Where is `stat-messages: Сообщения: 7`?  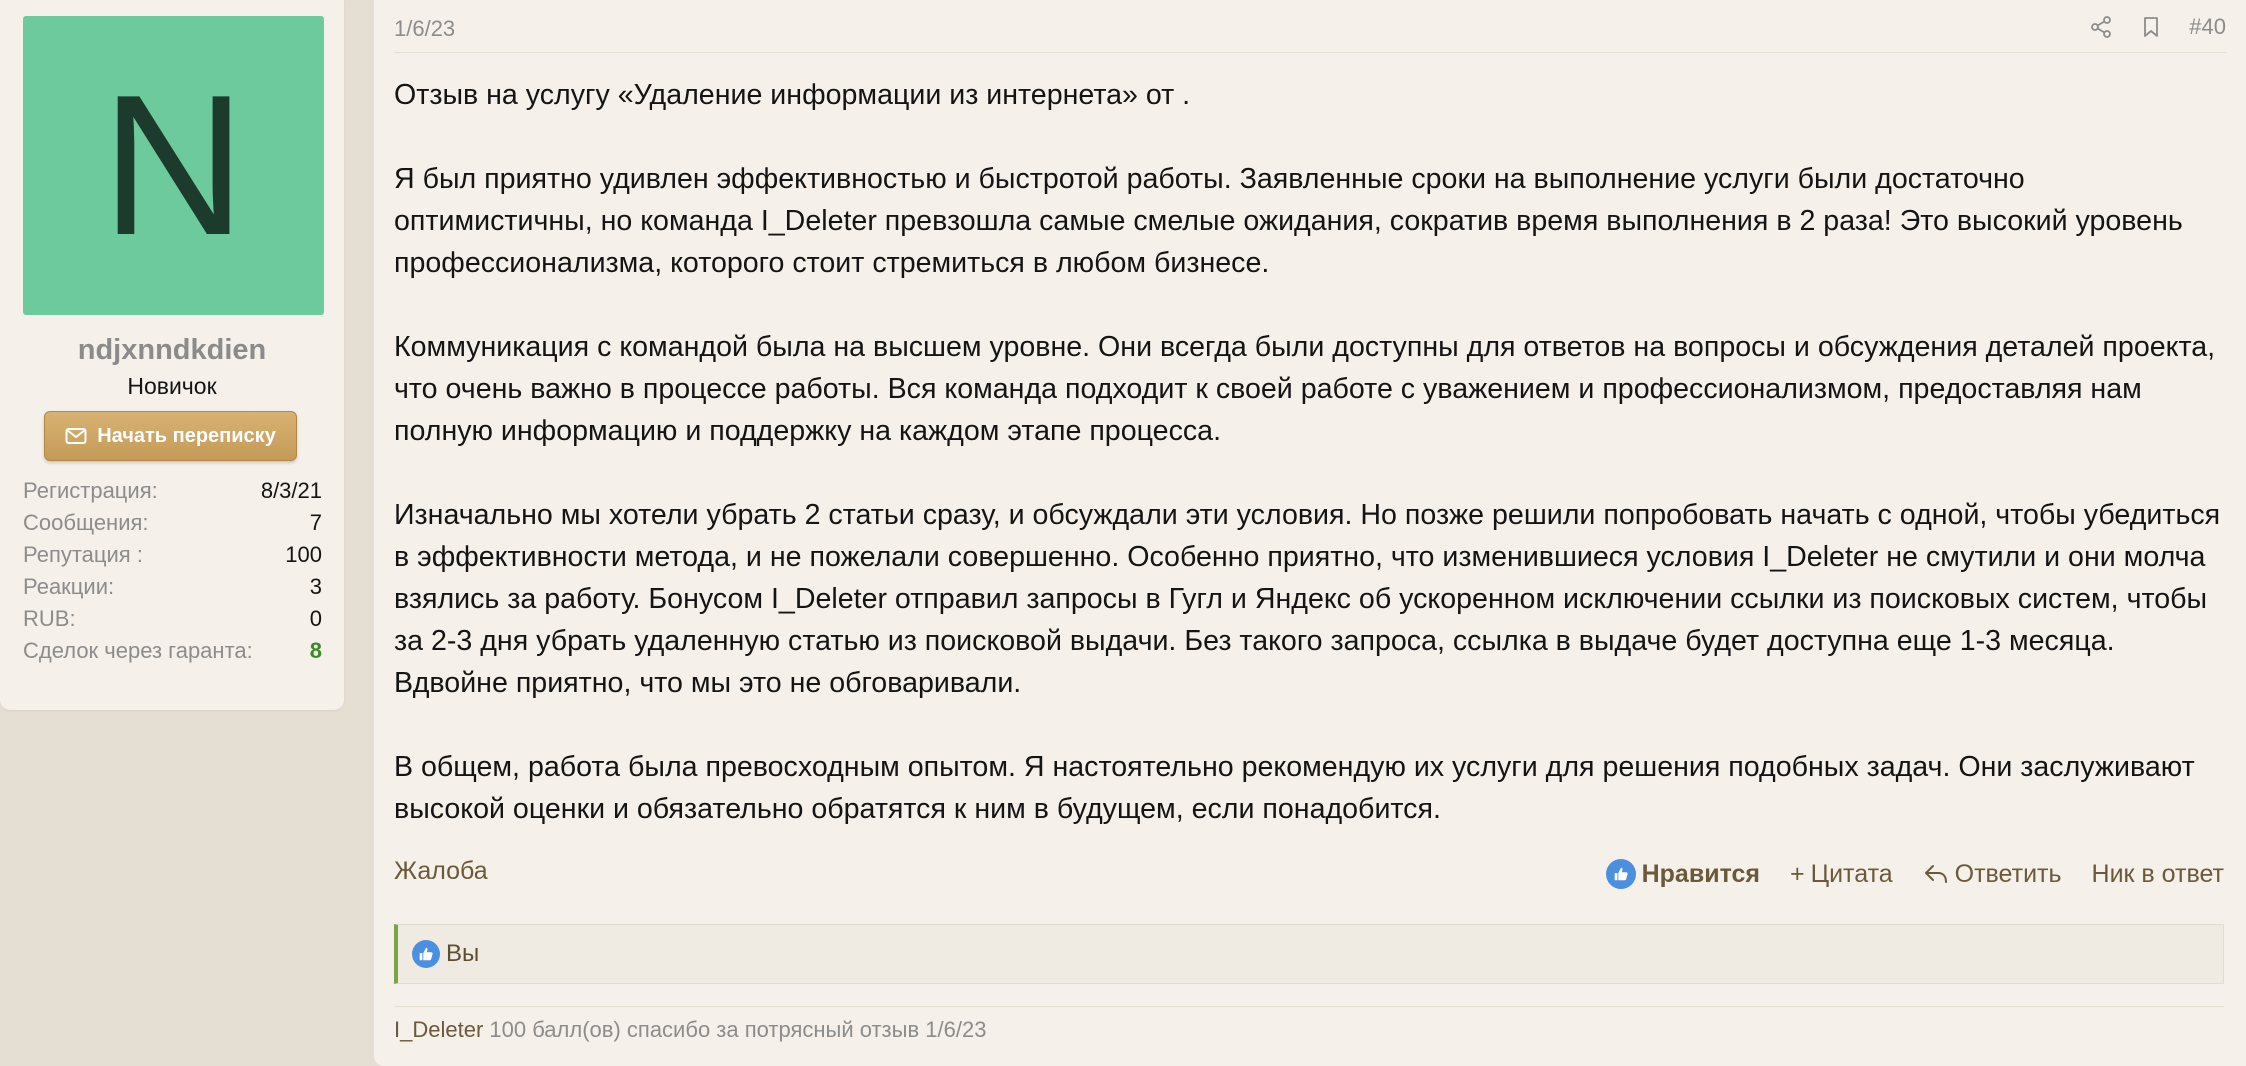
stat-messages: Сообщения: 7 is located at coordinates (172, 523).